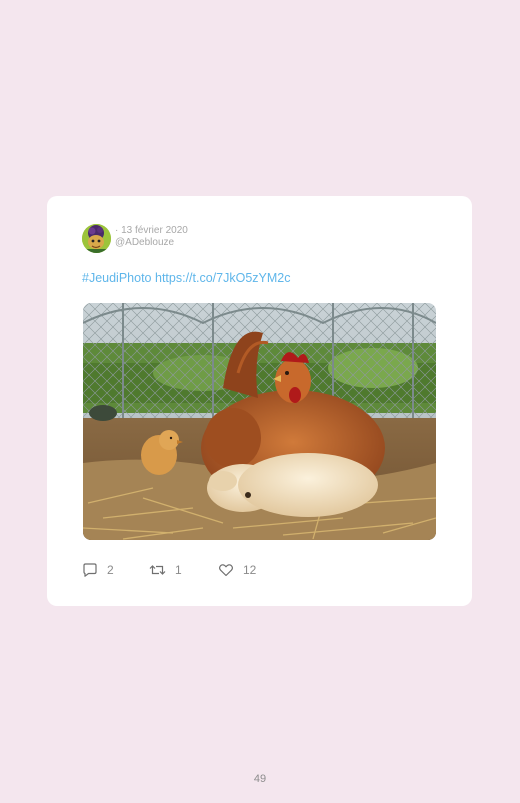 This screenshot has width=520, height=803. Describe the element at coordinates (260, 779) in the screenshot. I see `page-number: 49` at that location.